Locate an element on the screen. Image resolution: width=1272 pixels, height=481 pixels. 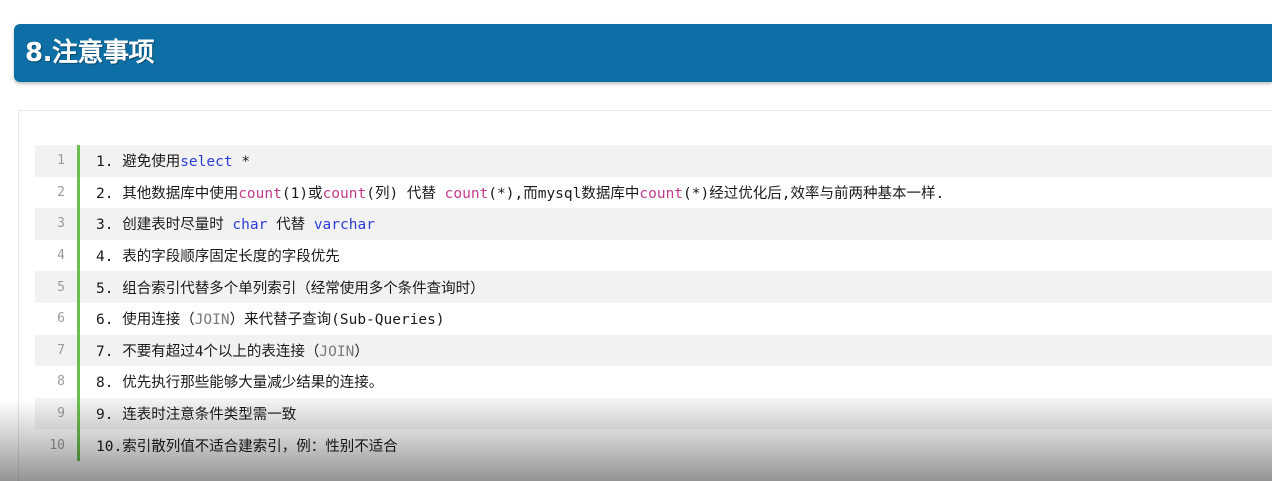
section-header: 8.注意事项 is located at coordinates (643, 53).